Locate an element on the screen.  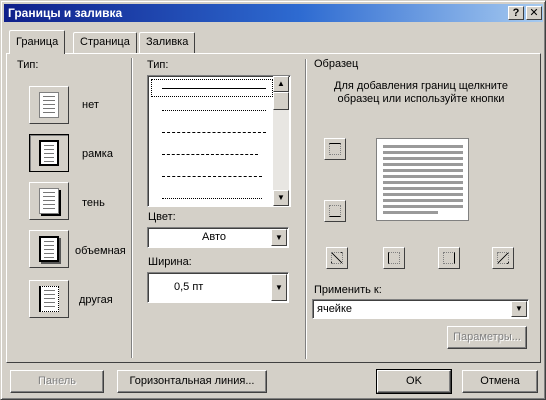
line-style-scrollbar: ▲ ▼ is located at coordinates (281, 141).